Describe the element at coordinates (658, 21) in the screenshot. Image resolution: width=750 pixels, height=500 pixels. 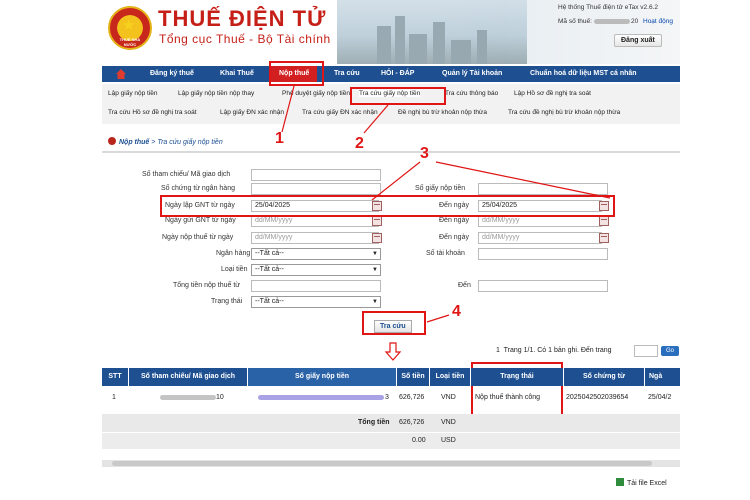
I see `activity-link: Hoạt động` at that location.